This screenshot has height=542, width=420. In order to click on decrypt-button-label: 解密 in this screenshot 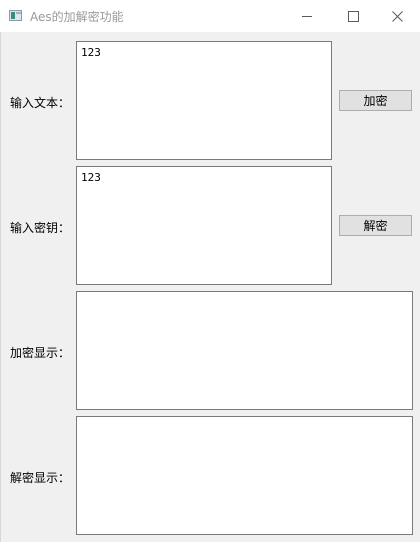, I will do `click(375, 226)`.